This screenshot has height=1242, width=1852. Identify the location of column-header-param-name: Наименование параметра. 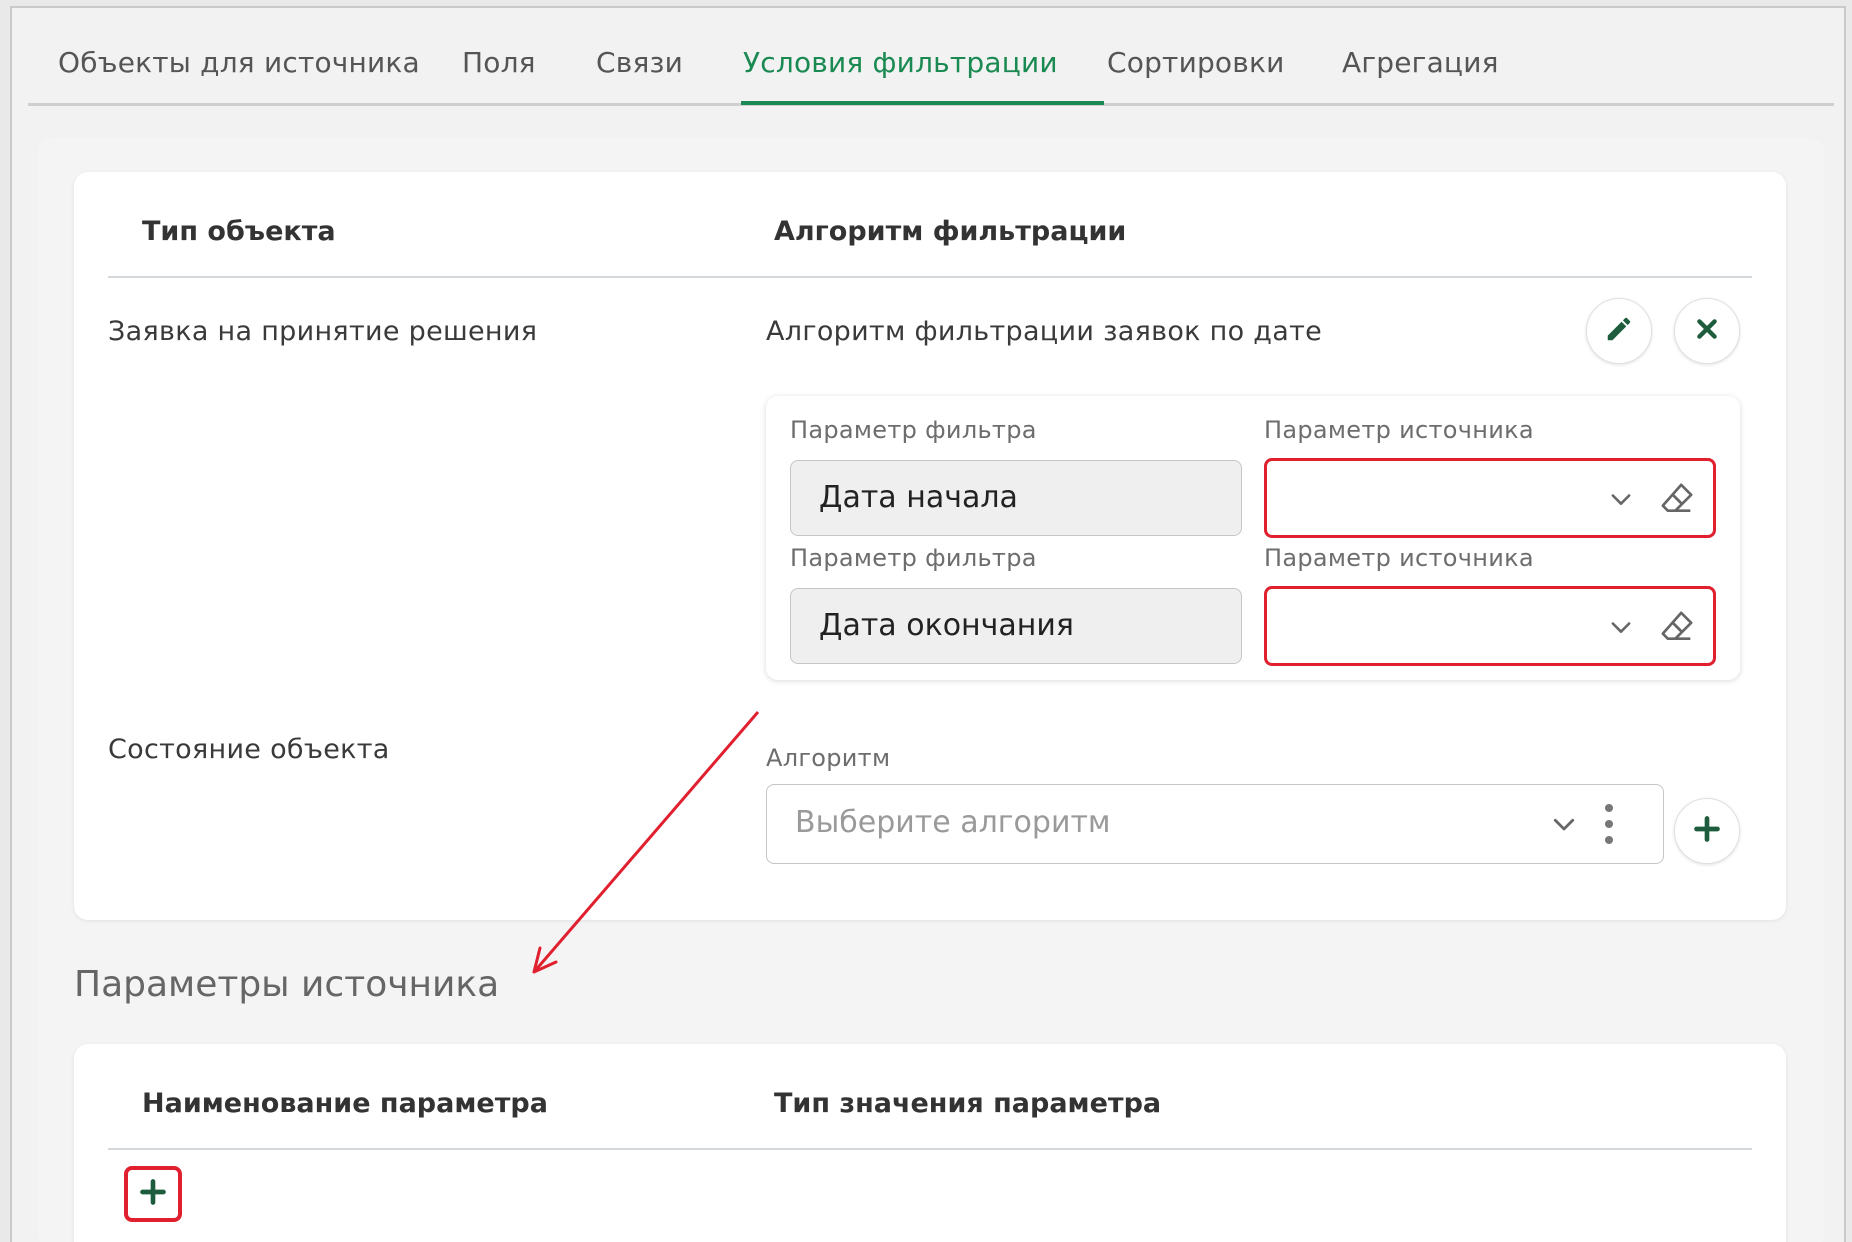
(345, 1103).